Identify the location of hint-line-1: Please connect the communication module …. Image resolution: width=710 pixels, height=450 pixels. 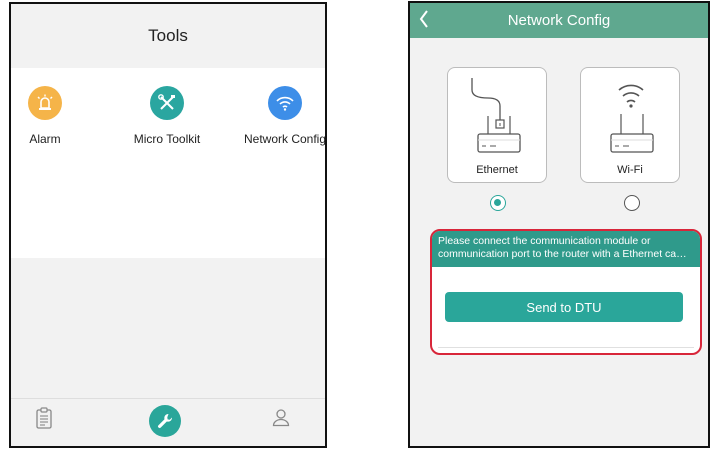
(544, 241).